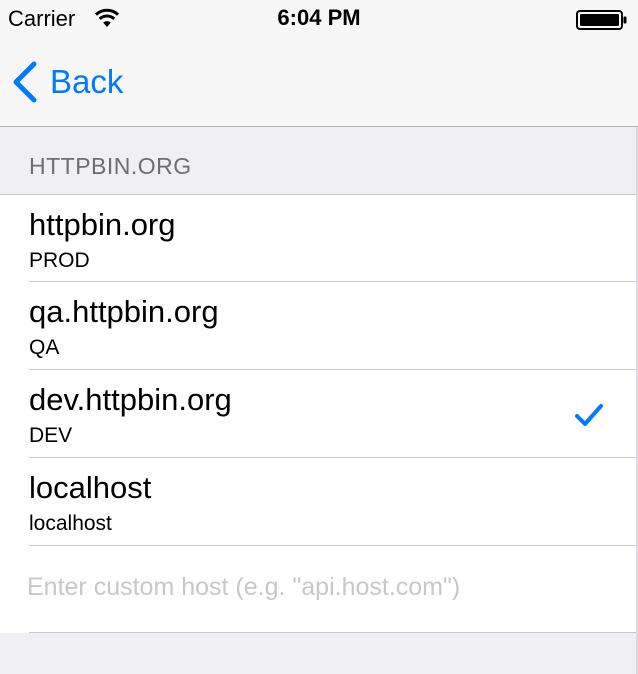  What do you see at coordinates (319, 238) in the screenshot?
I see `host-cell-prod: httpbin.org PROD` at bounding box center [319, 238].